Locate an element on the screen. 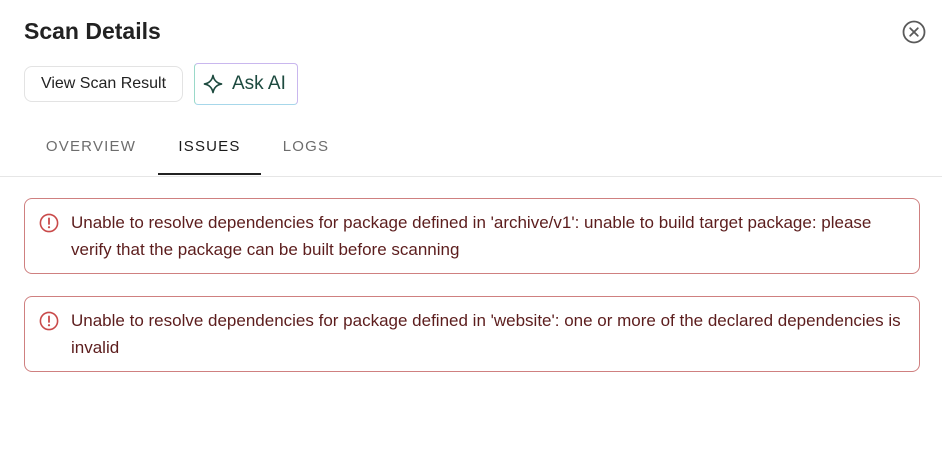 The width and height of the screenshot is (942, 462). tab-issues: ISSUES is located at coordinates (209, 146).